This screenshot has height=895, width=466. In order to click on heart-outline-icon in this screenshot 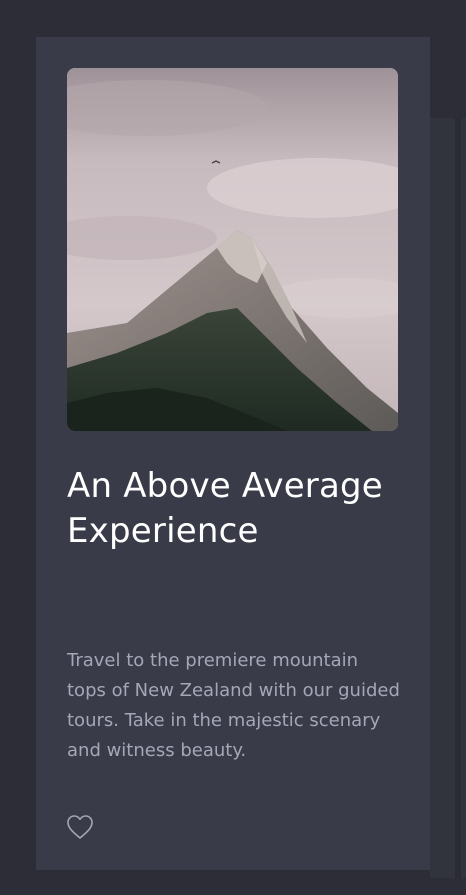, I will do `click(80, 827)`.